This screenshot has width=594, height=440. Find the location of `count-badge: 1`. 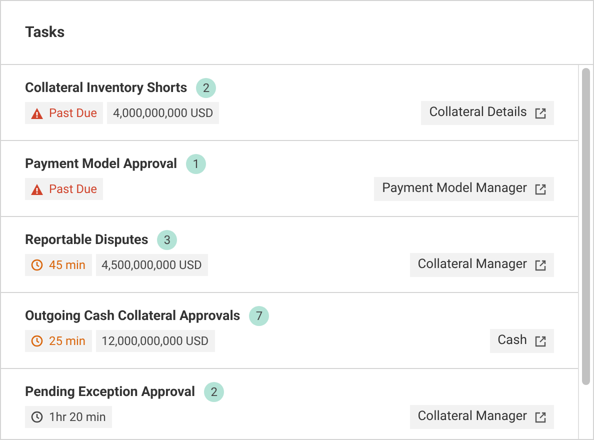

count-badge: 1 is located at coordinates (196, 164).